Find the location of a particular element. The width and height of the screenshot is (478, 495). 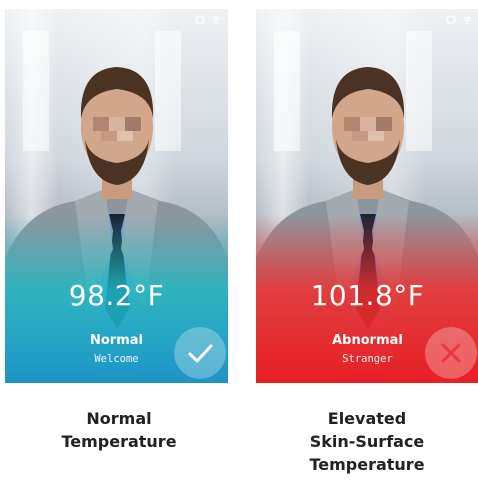

caption-line: Normal is located at coordinates (119, 418).